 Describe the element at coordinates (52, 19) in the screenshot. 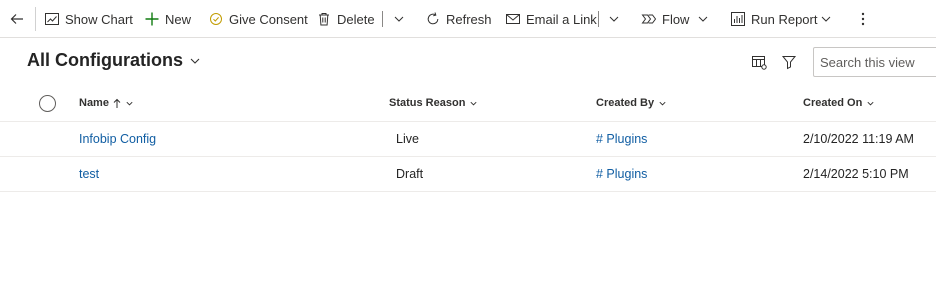

I see `chart-icon` at that location.